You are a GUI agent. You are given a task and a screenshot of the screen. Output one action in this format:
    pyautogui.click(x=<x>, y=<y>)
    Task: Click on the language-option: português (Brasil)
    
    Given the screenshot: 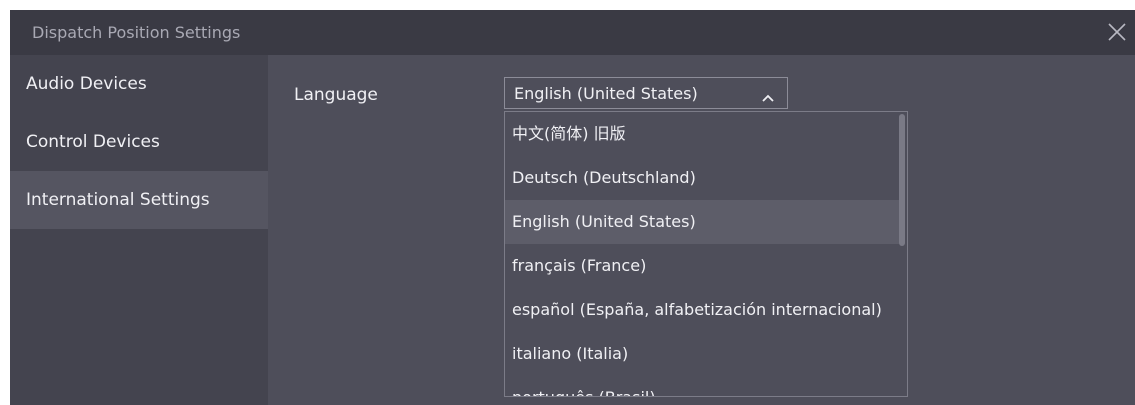 What is the action you would take?
    pyautogui.click(x=702, y=386)
    